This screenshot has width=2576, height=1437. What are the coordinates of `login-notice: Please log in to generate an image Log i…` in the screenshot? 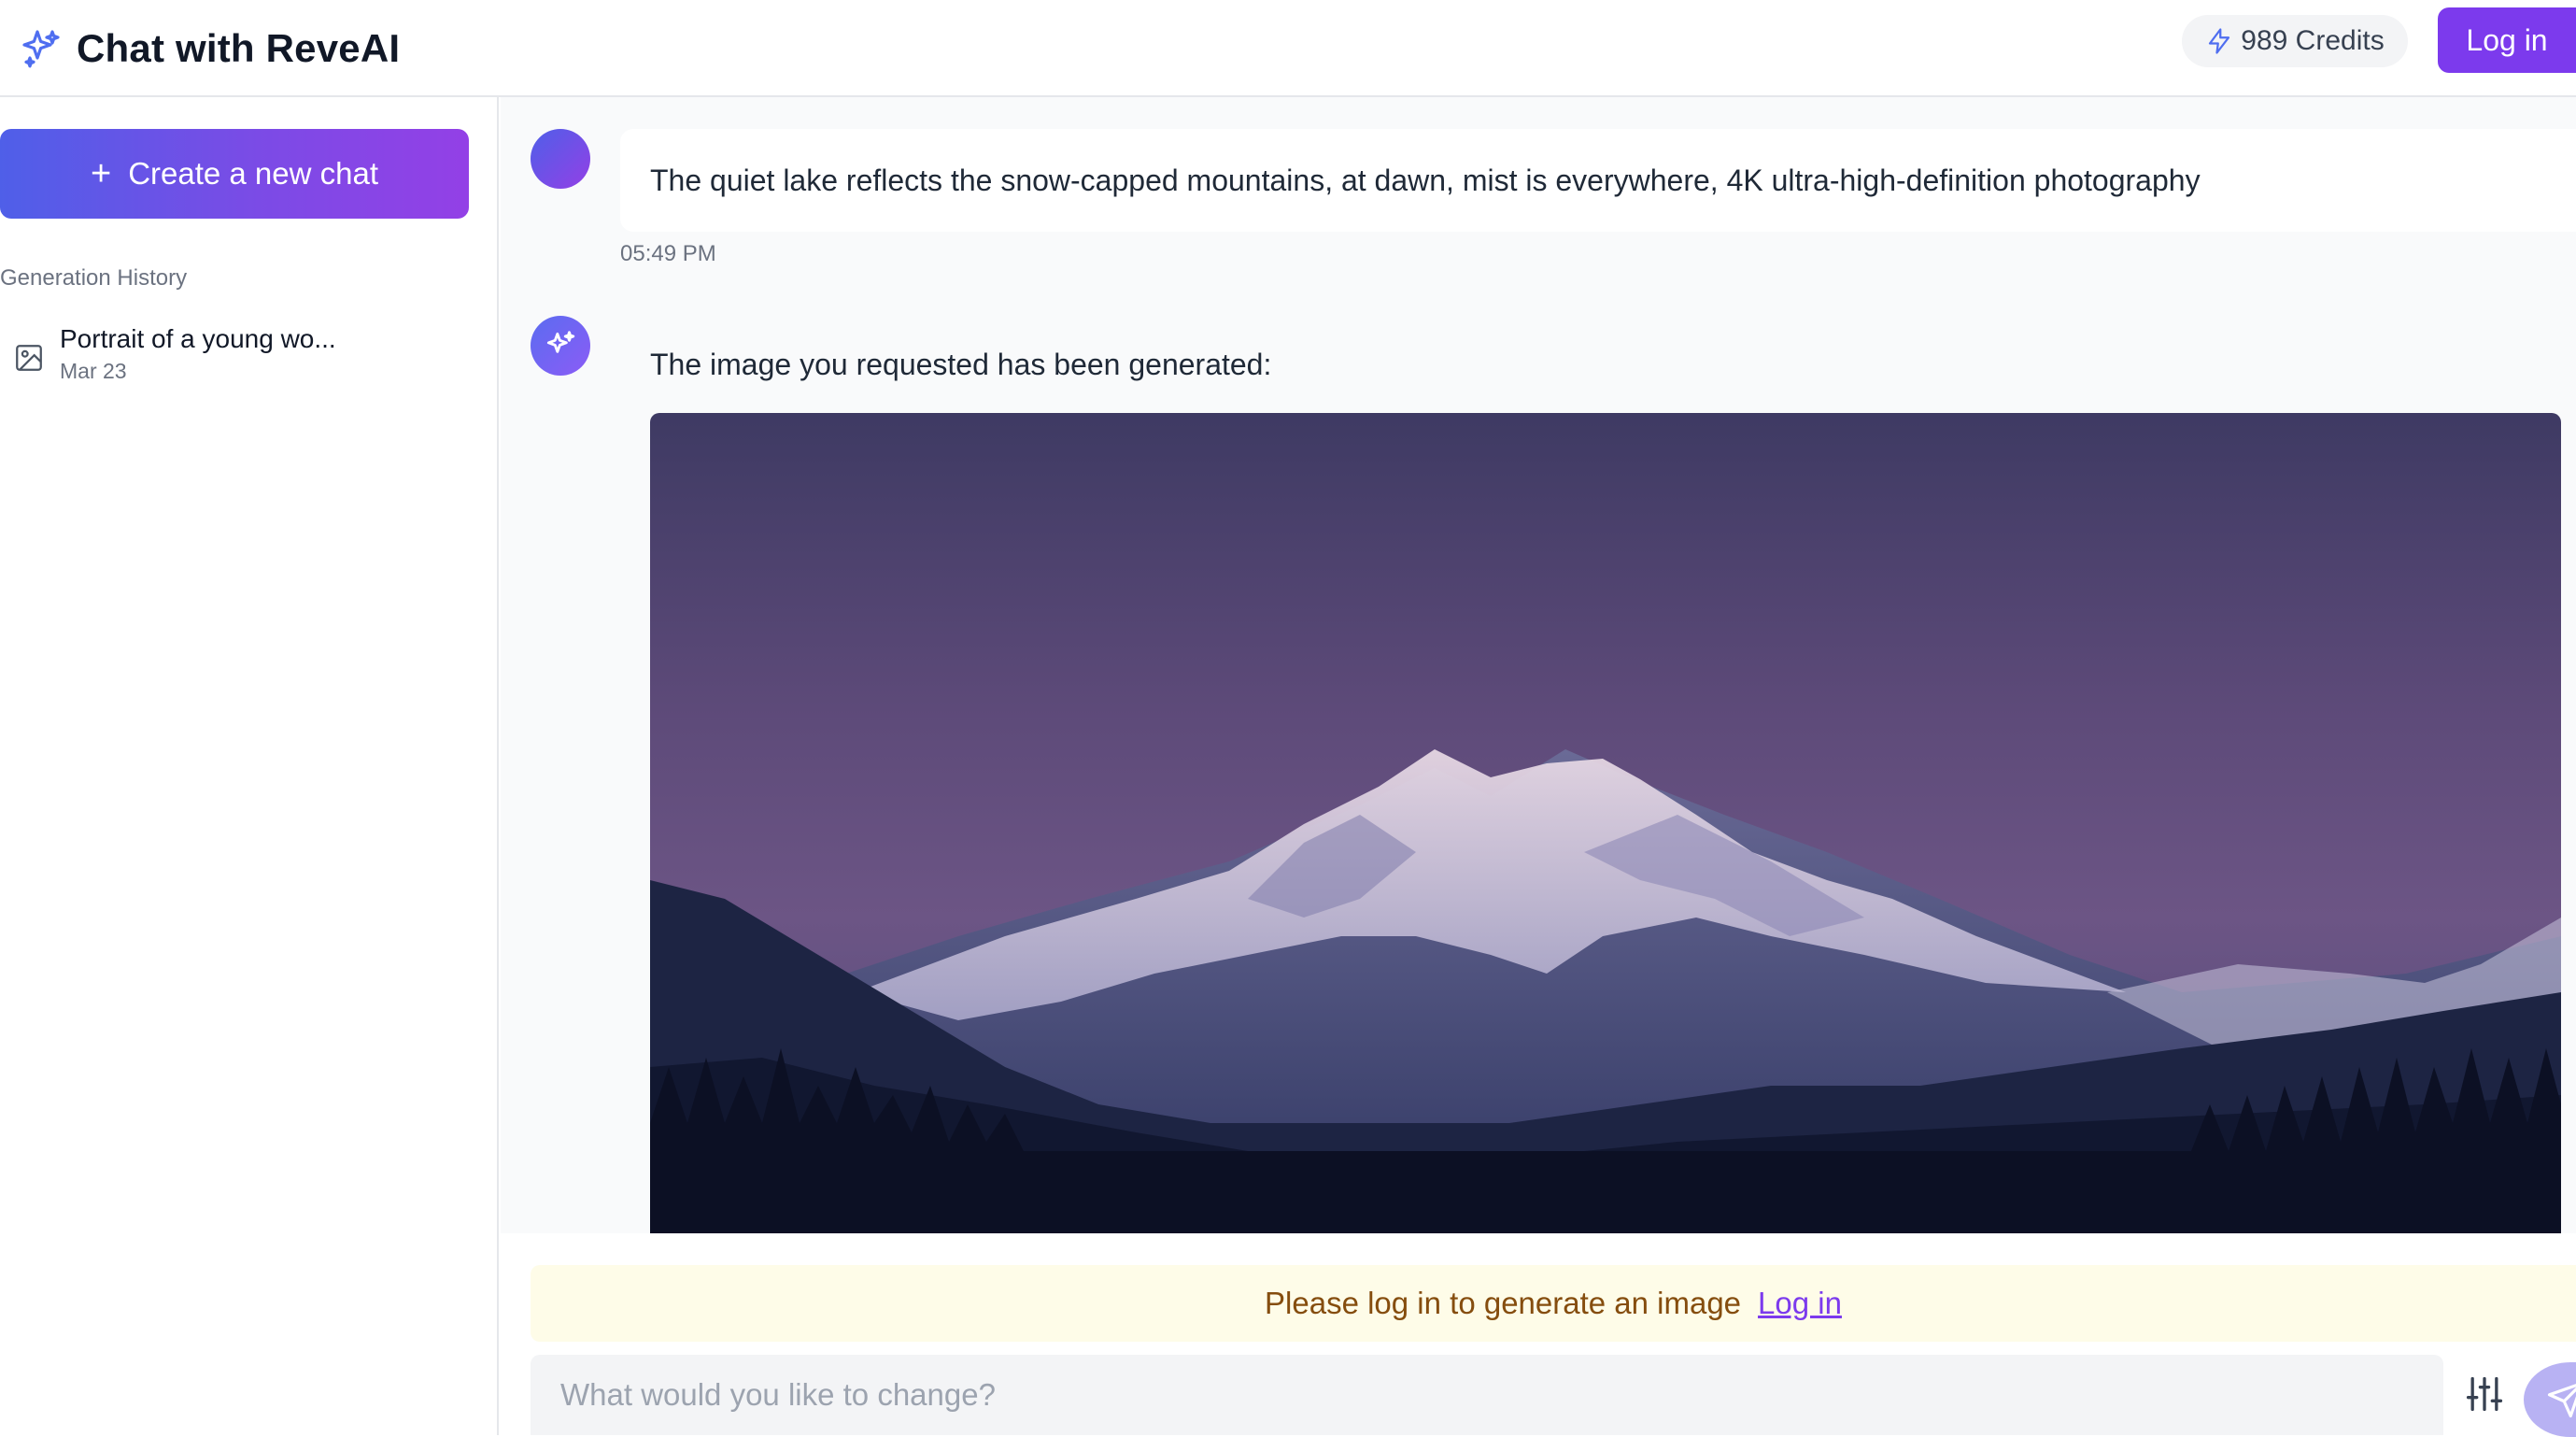 It's located at (1553, 1303).